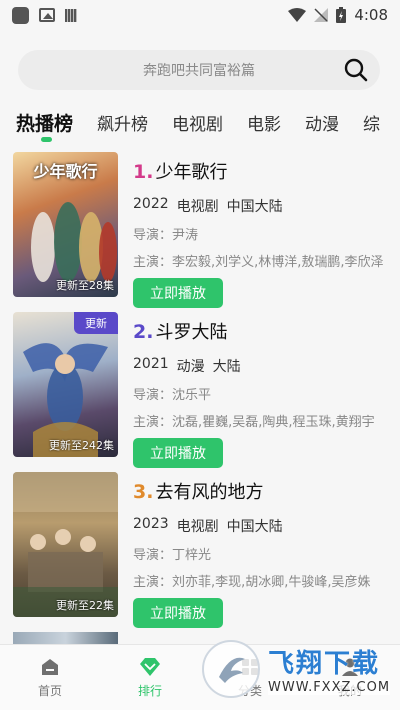  I want to click on item-title-line: 2. 斗罗大陆, so click(259, 331).